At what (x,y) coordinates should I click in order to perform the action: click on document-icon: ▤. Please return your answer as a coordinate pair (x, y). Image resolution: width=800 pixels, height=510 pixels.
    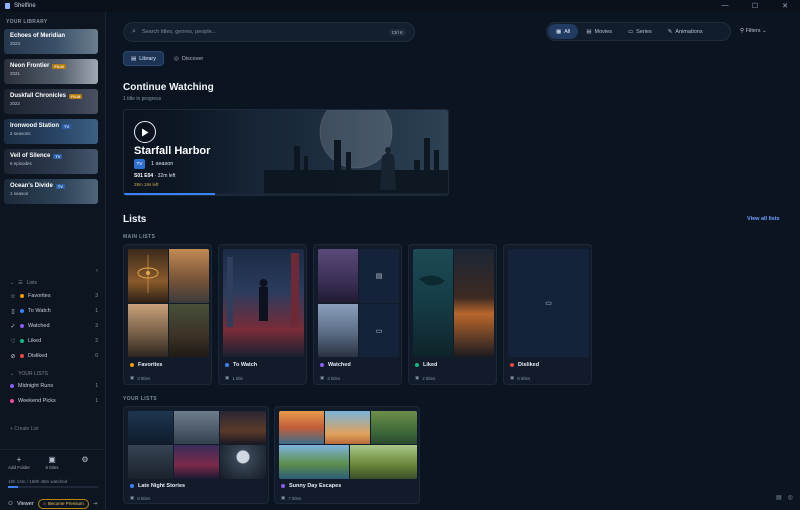
    Looking at the image, I should click on (779, 497).